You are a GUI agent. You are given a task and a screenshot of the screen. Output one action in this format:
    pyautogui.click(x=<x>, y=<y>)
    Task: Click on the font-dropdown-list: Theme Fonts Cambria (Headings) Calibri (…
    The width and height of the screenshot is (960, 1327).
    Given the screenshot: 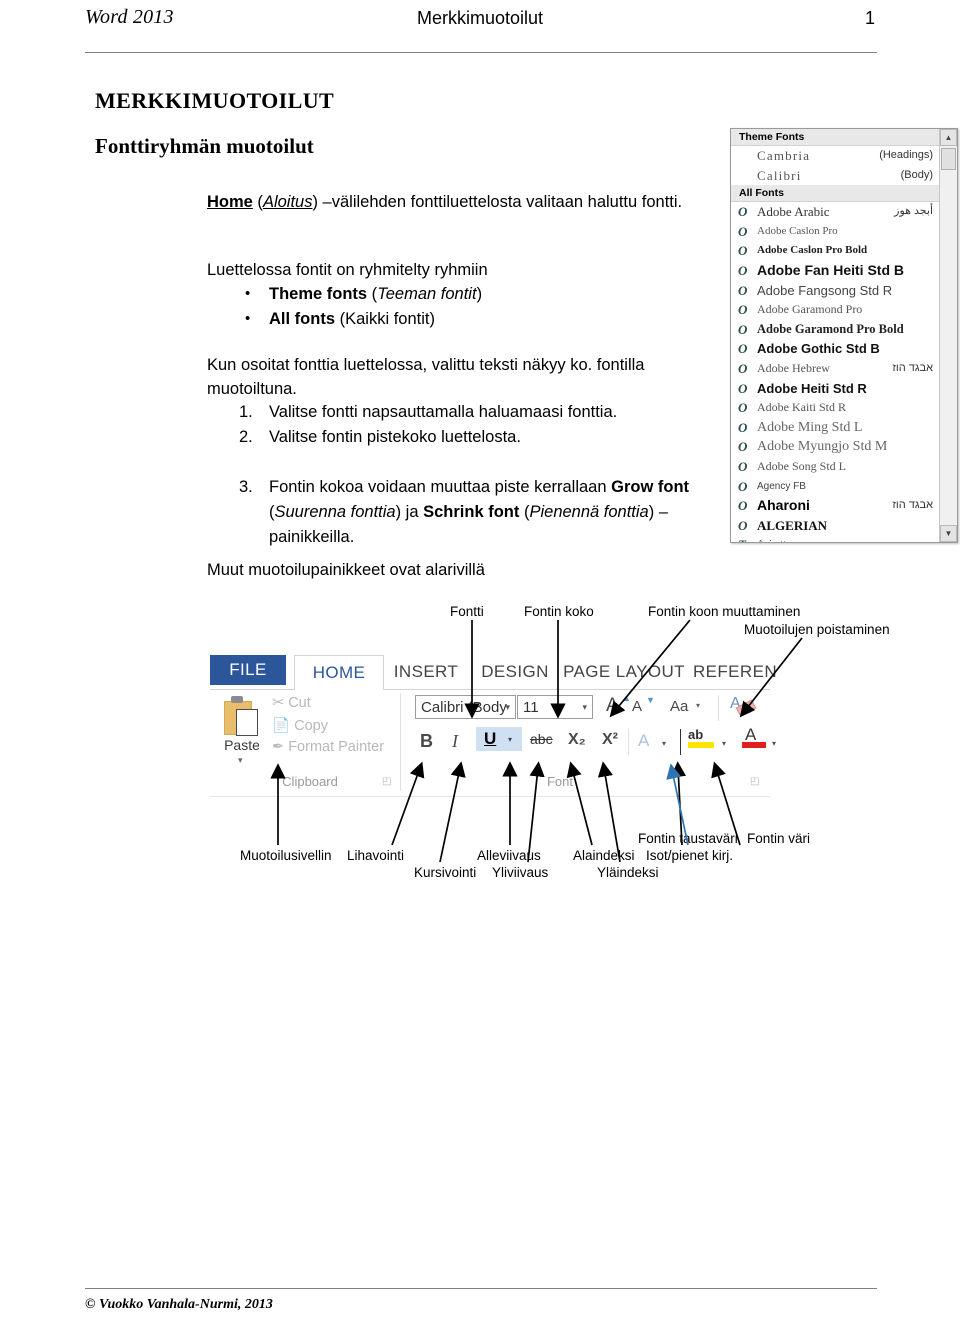 What is the action you would take?
    pyautogui.click(x=835, y=335)
    